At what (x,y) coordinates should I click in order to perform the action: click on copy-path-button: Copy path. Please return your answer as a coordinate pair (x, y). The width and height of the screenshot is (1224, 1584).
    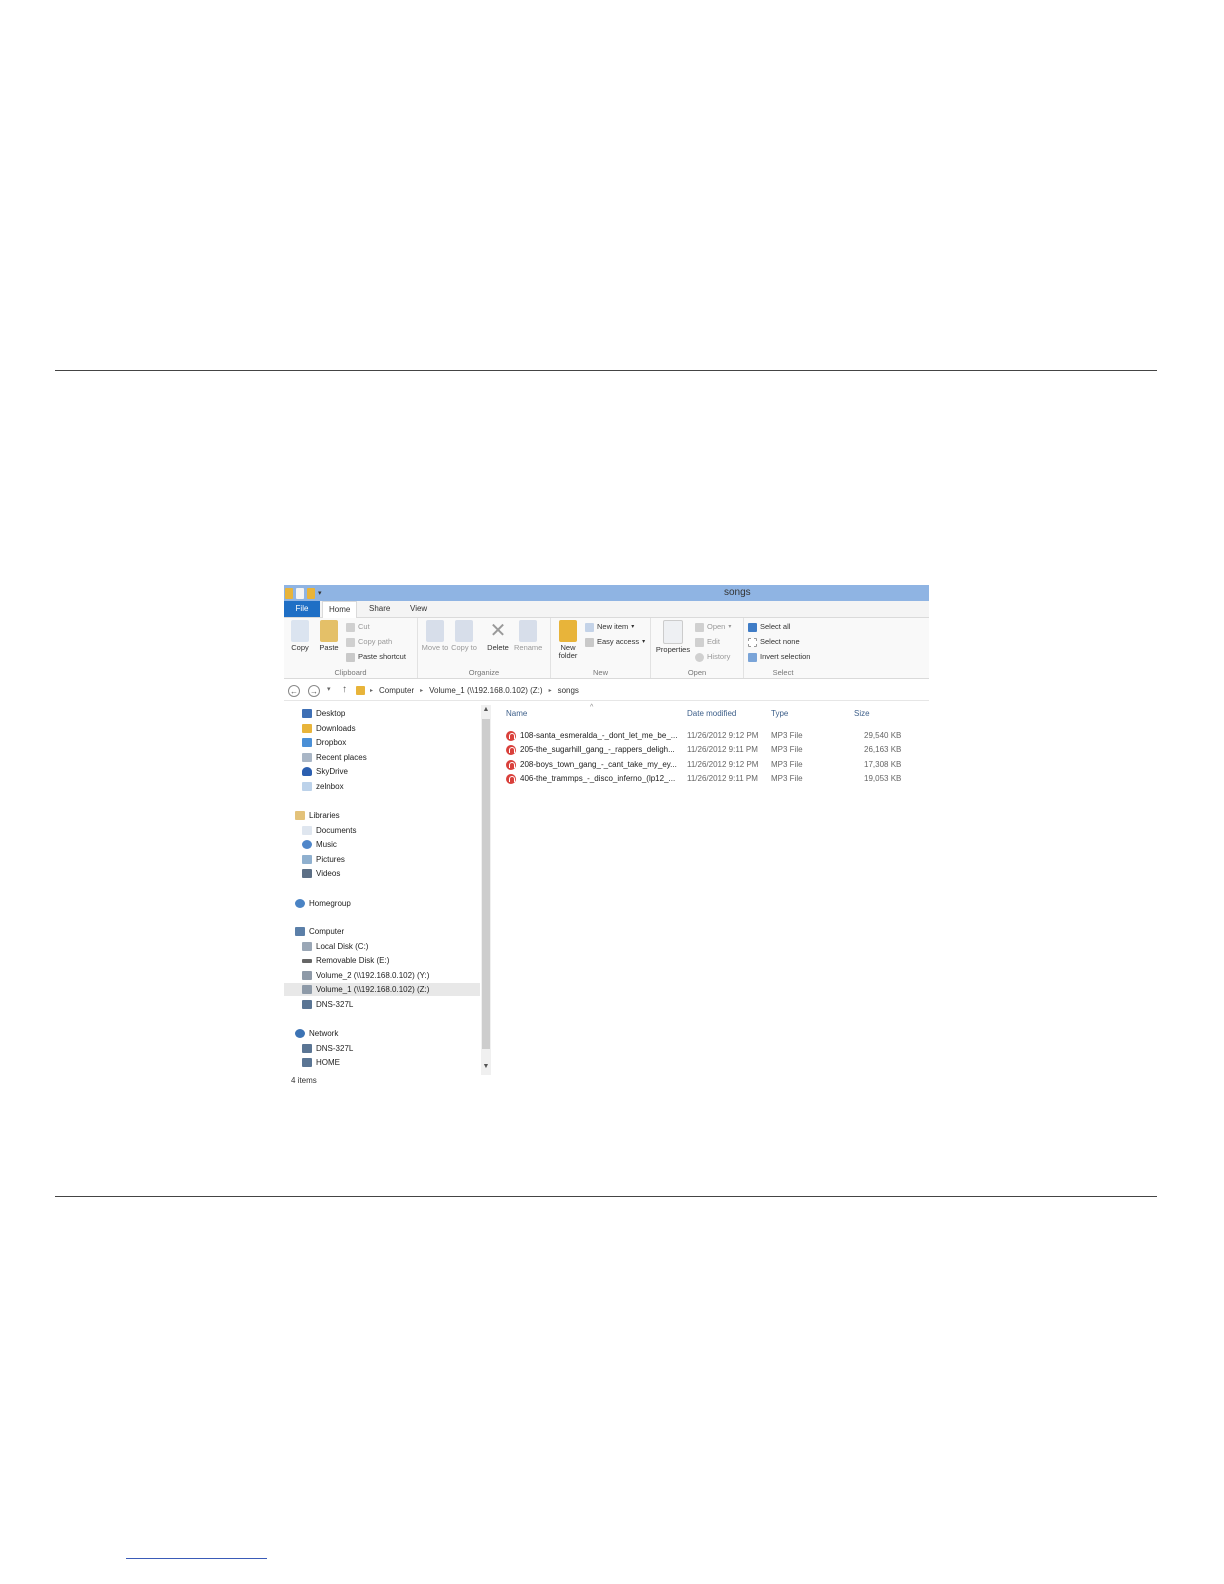
    Looking at the image, I should click on (369, 642).